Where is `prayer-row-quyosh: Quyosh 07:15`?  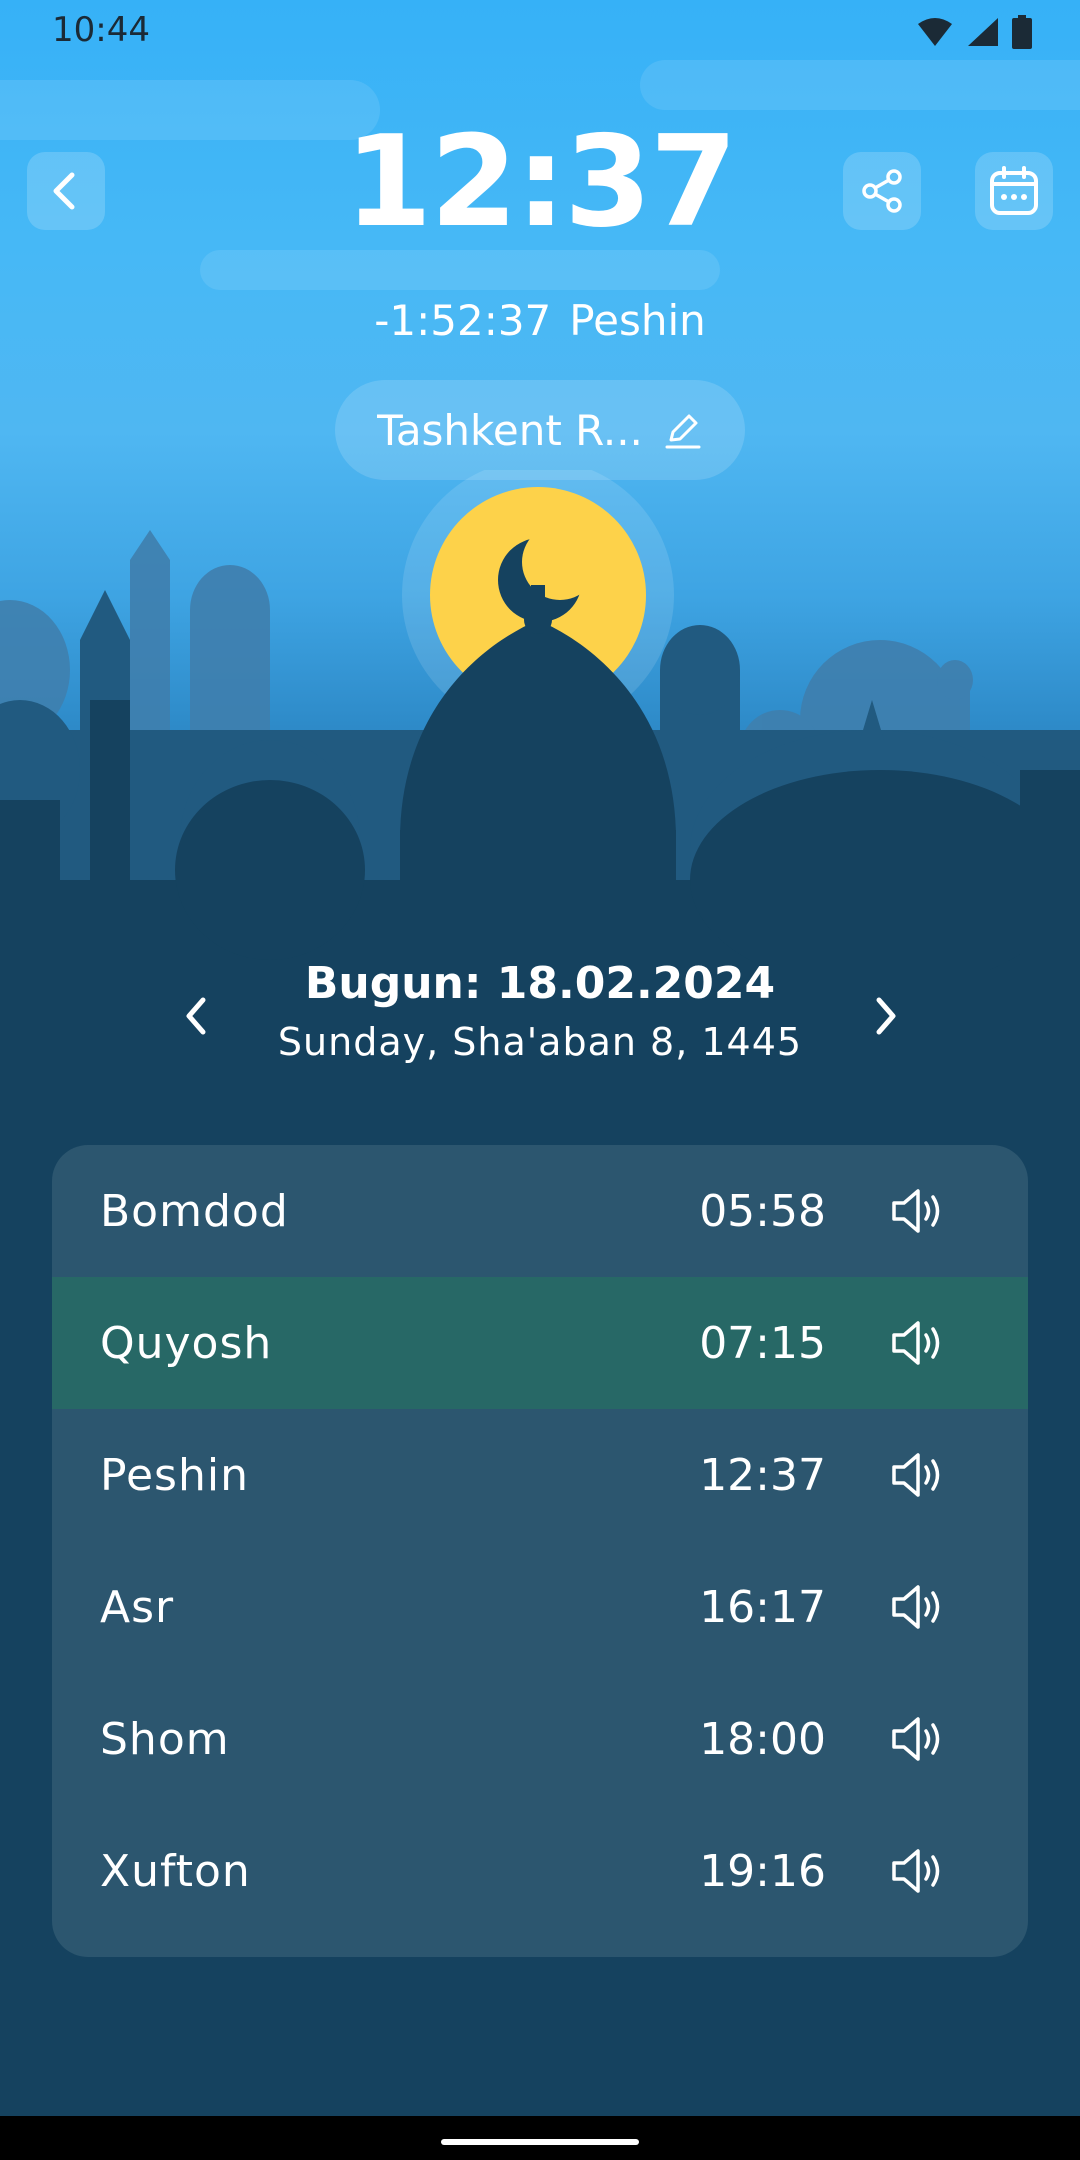
prayer-row-quyosh: Quyosh 07:15 is located at coordinates (540, 1343).